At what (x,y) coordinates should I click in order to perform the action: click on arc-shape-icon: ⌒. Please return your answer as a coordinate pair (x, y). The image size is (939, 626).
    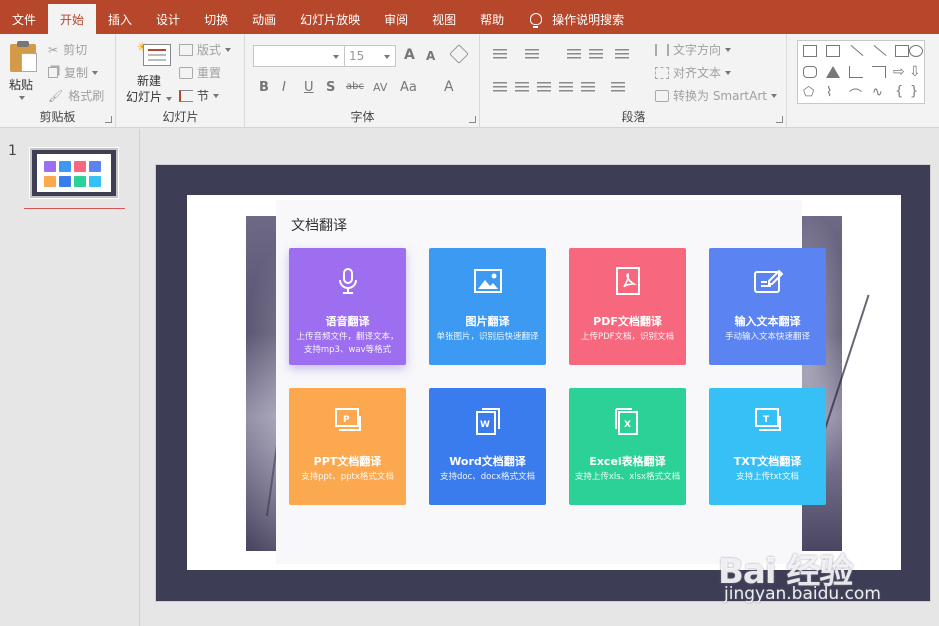
    Looking at the image, I should click on (855, 94).